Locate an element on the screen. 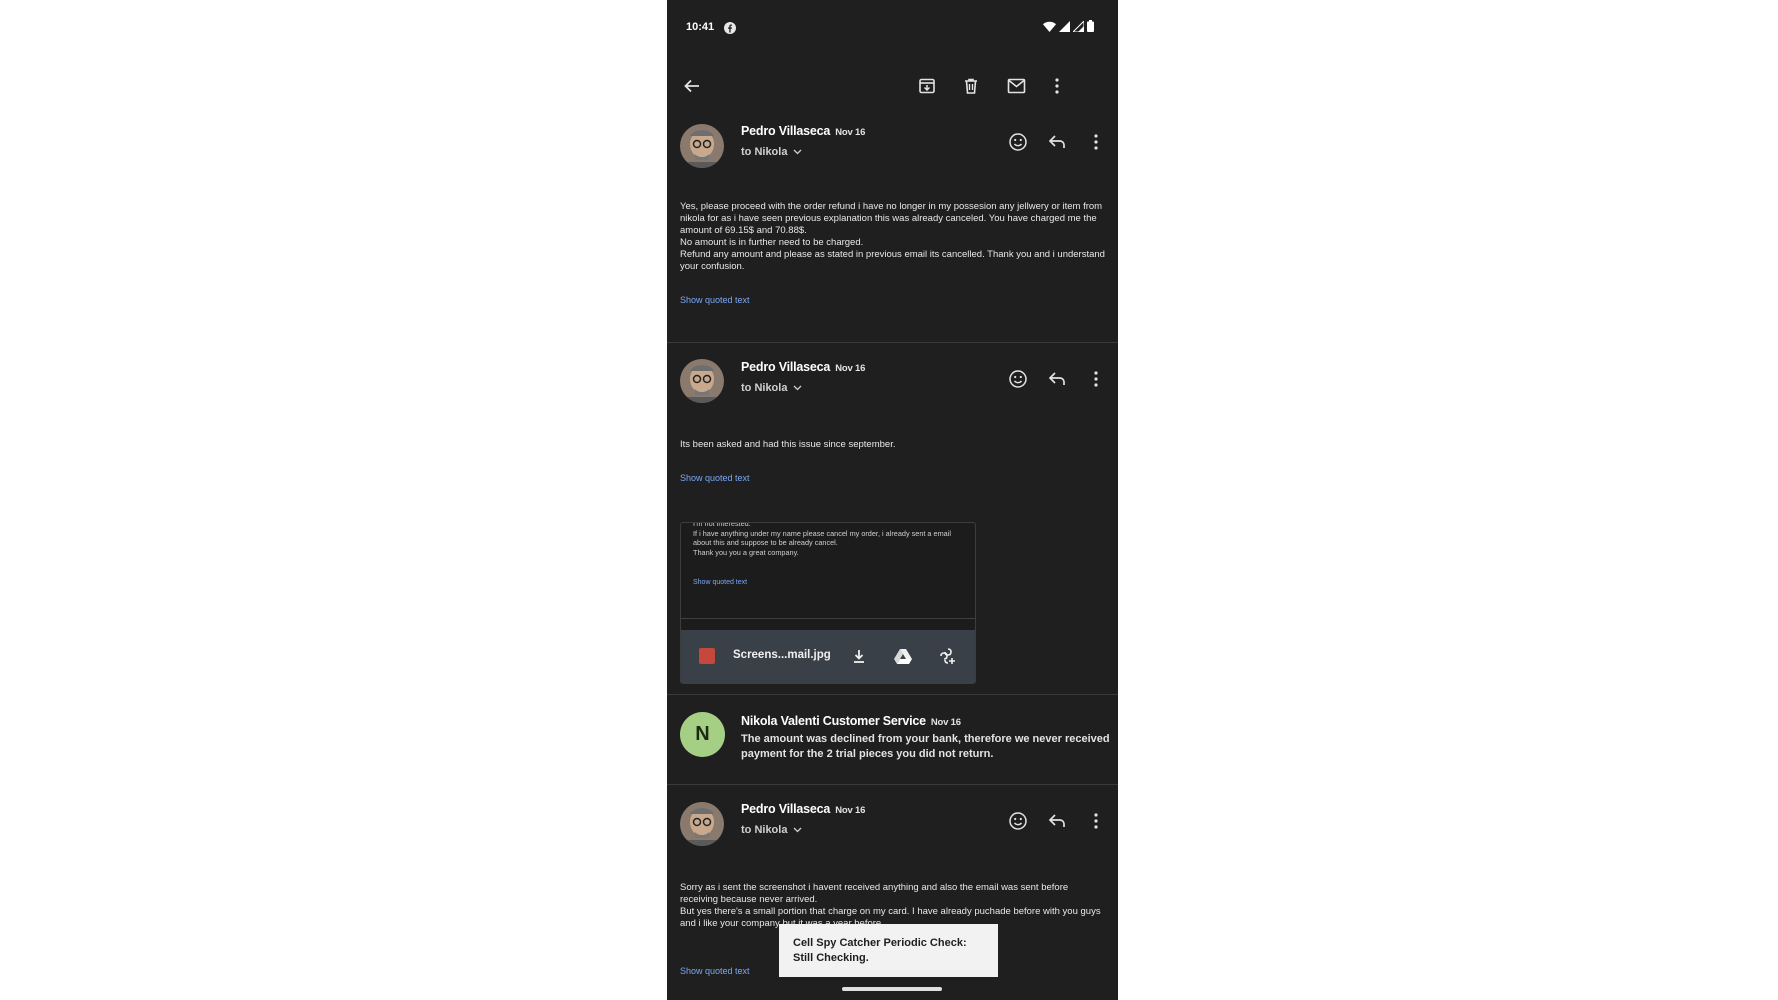 The height and width of the screenshot is (1000, 1778). attachment-bar: Screens...mail.jpg is located at coordinates (828, 656).